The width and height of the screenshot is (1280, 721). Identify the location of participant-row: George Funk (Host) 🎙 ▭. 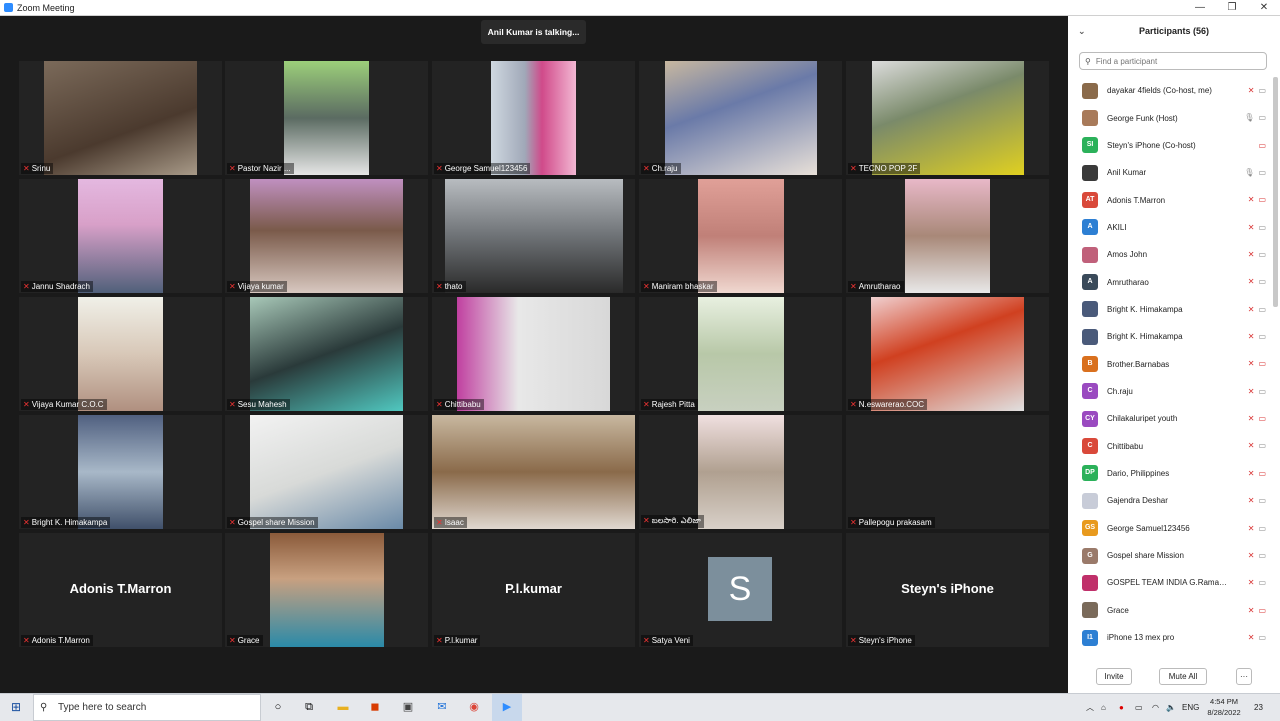
(1171, 117).